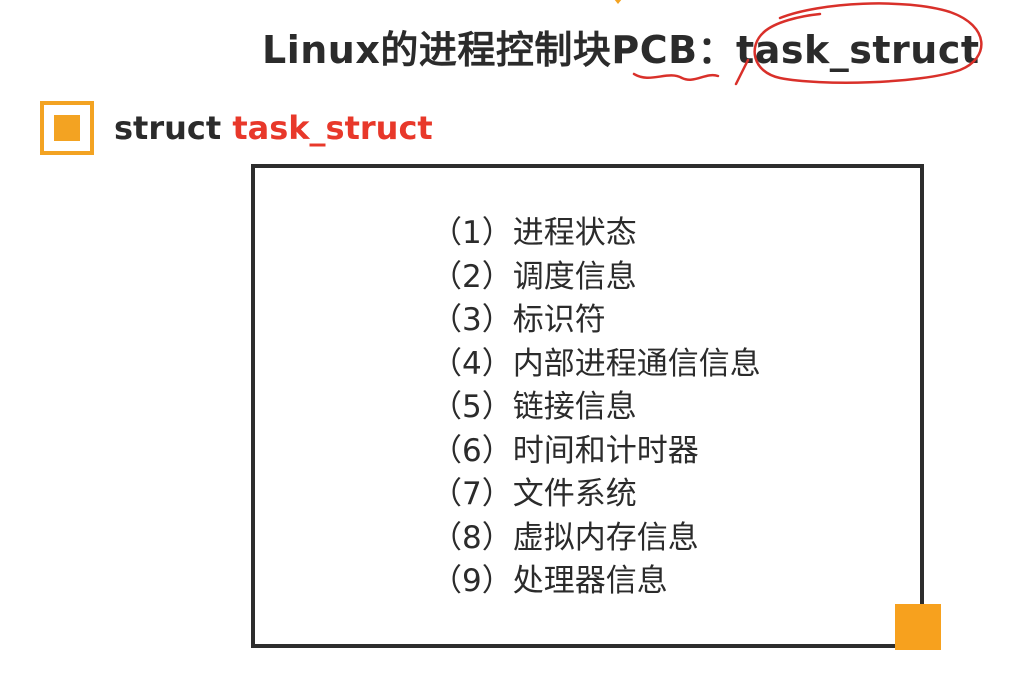 This screenshot has width=1023, height=673. Describe the element at coordinates (534, 233) in the screenshot. I see `list-item: （1）进程状态` at that location.